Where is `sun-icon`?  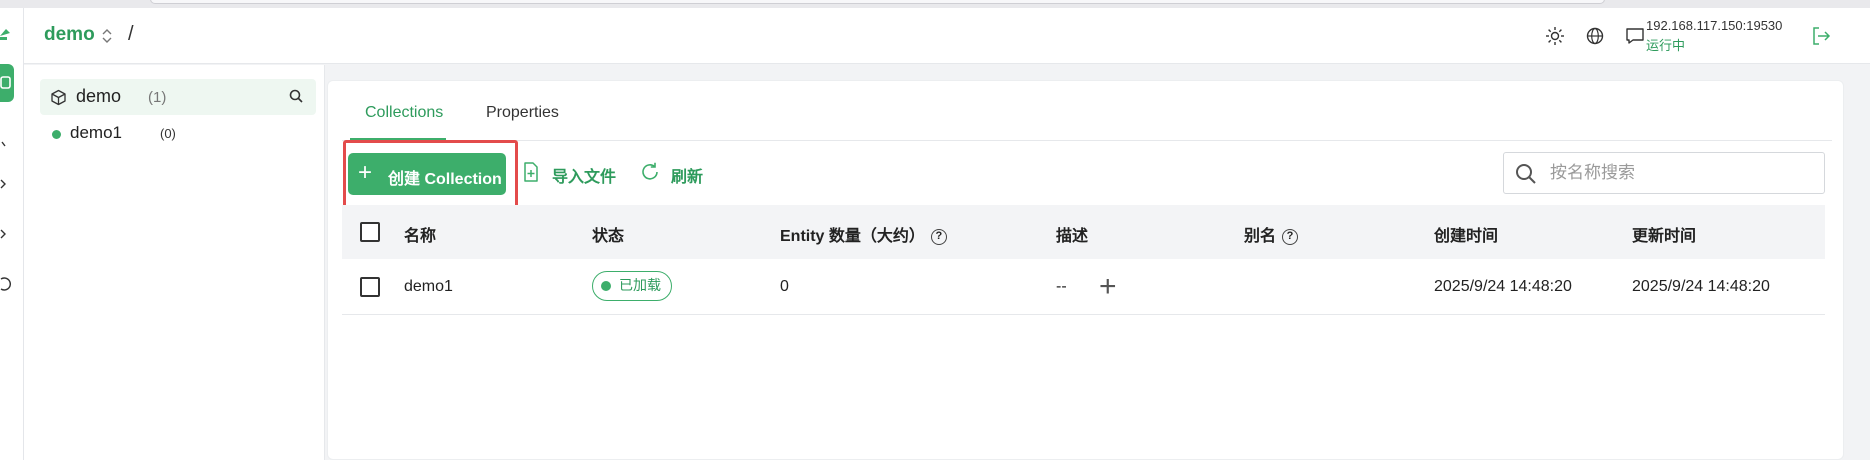
sun-icon is located at coordinates (1555, 36).